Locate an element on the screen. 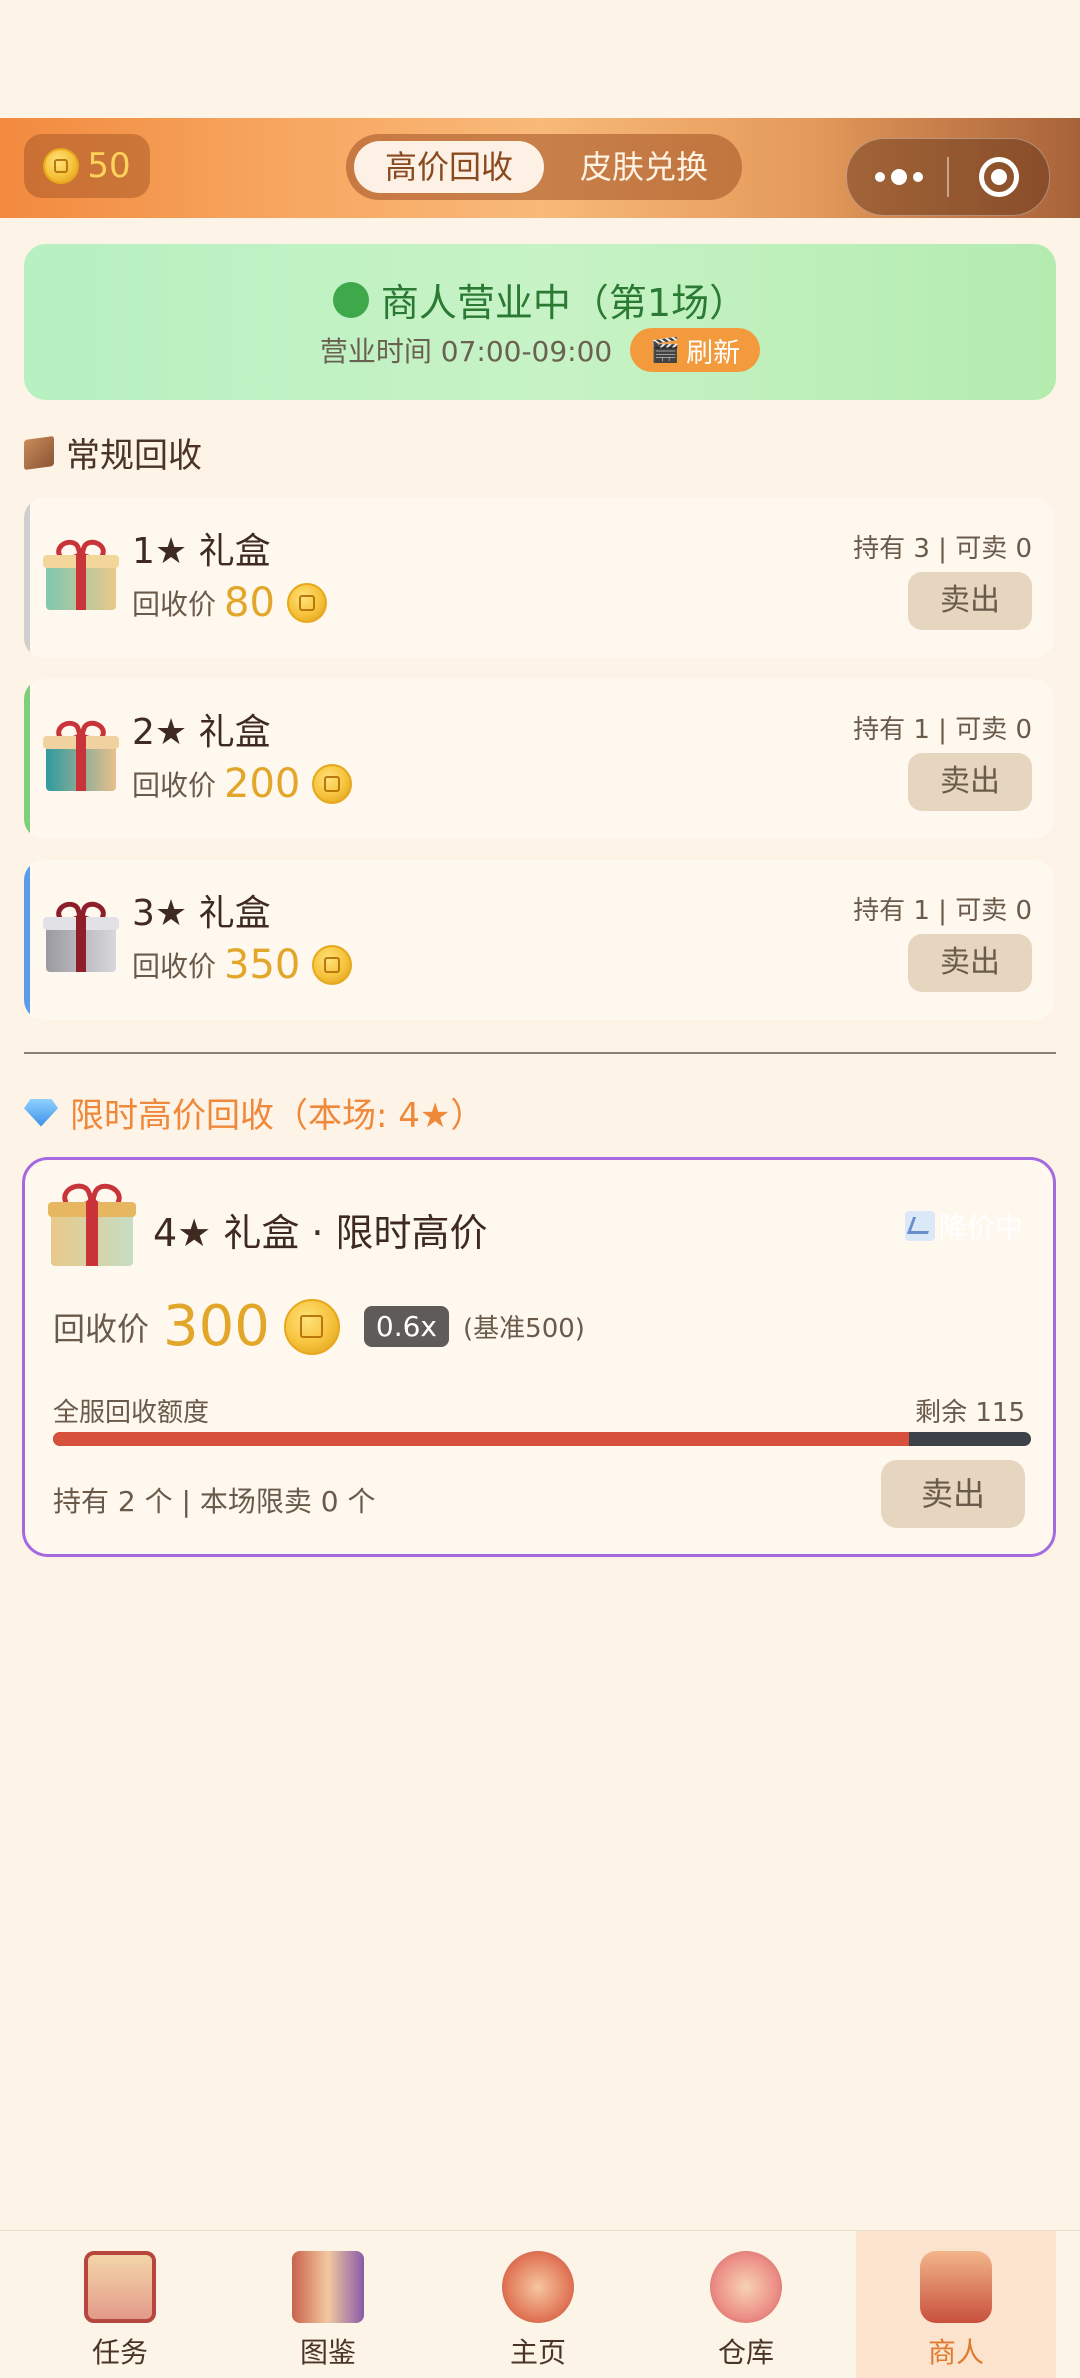 The height and width of the screenshot is (2378, 1080). open-status-dot-icon is located at coordinates (350, 299).